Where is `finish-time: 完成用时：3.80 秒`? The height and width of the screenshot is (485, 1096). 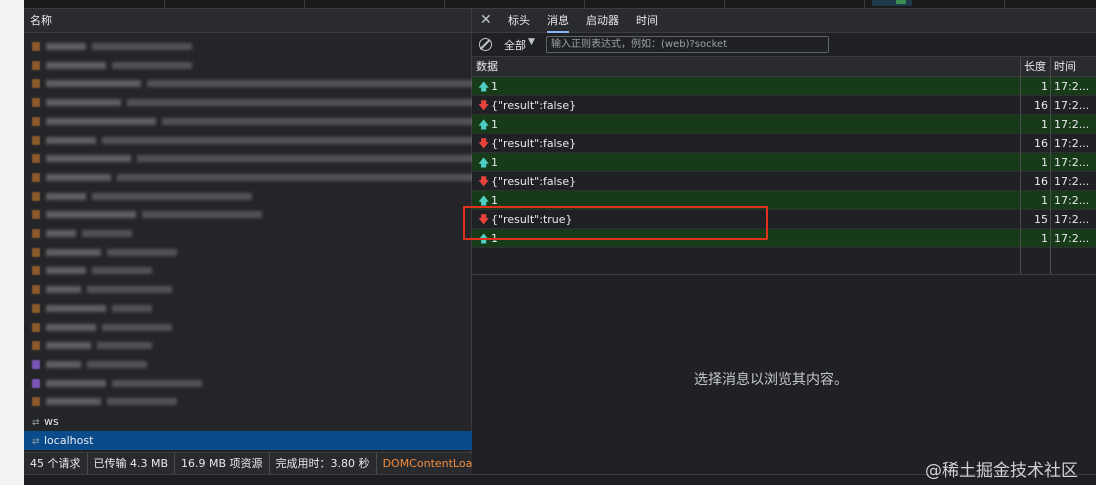 finish-time: 完成用时：3.80 秒 is located at coordinates (323, 463).